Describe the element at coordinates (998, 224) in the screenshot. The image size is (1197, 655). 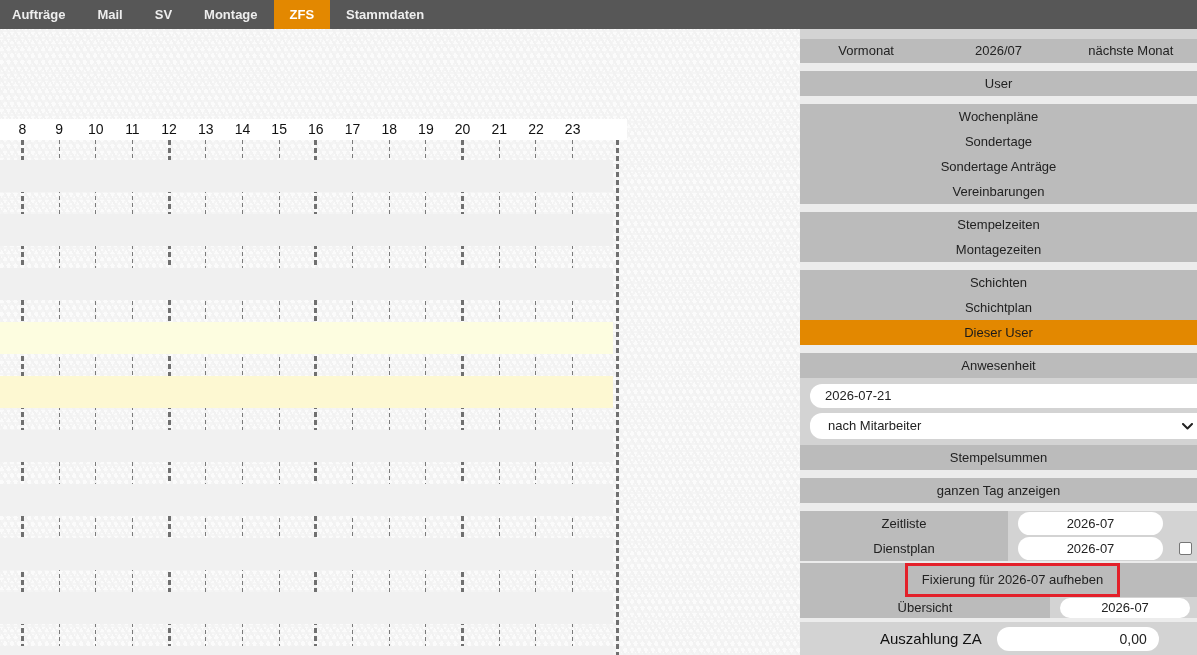
I see `menu-item: Stempelzeiten` at that location.